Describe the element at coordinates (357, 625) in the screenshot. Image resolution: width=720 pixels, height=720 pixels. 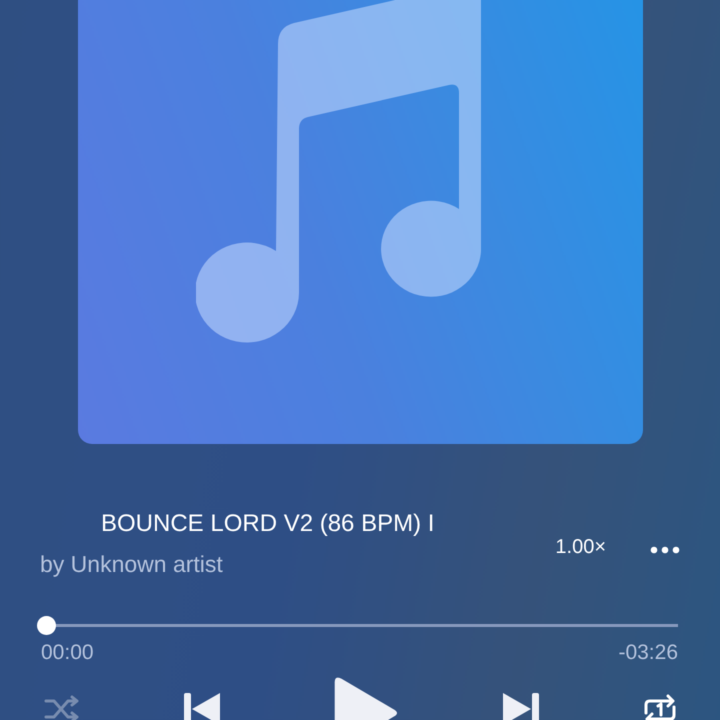
I see `progress-slider` at that location.